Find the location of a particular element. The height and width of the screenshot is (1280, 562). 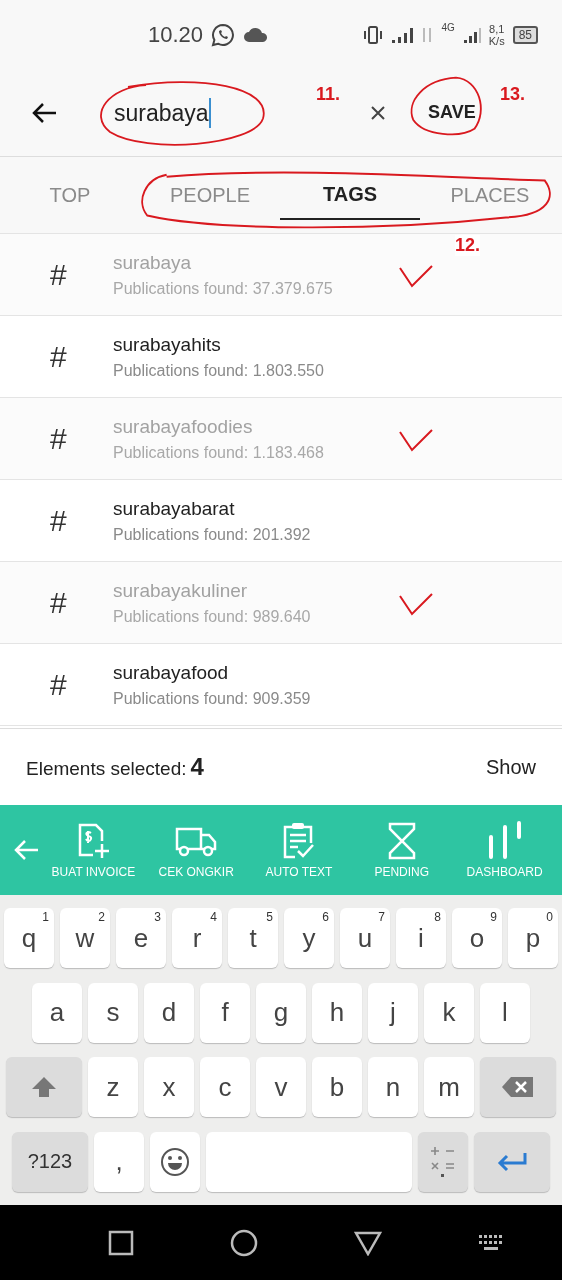

enter-key is located at coordinates (512, 1161).